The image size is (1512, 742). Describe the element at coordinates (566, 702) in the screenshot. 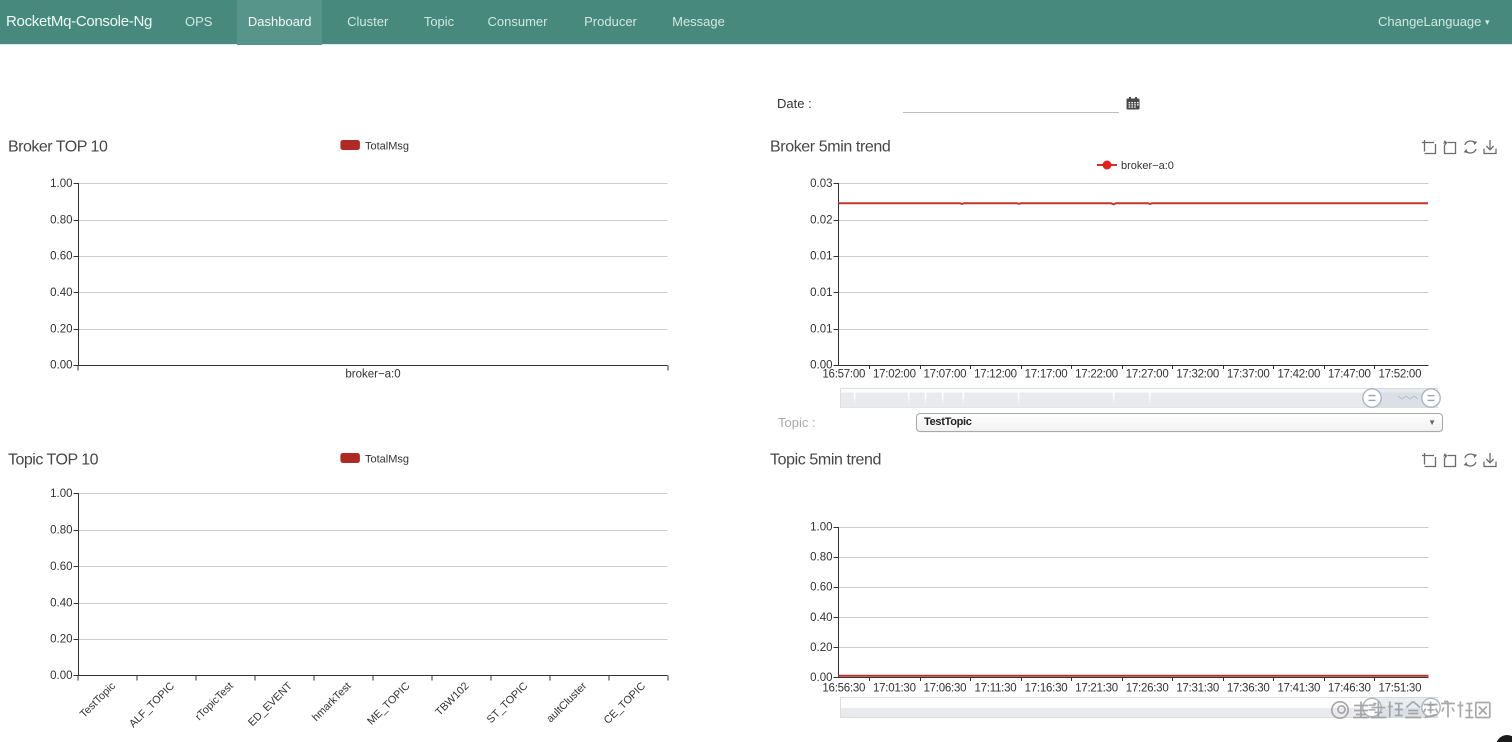

I see `svg-text: aultCluster` at that location.